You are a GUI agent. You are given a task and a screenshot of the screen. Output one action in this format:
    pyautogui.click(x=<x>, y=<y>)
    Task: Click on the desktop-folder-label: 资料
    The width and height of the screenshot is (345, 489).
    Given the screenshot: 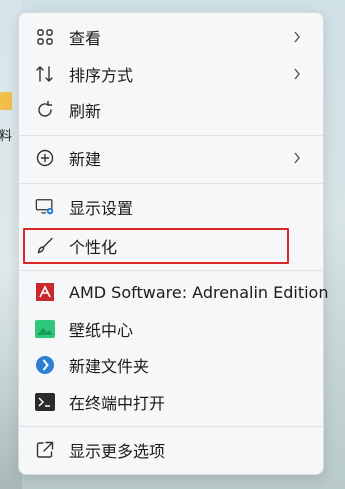 What is the action you would take?
    pyautogui.click(x=6, y=134)
    